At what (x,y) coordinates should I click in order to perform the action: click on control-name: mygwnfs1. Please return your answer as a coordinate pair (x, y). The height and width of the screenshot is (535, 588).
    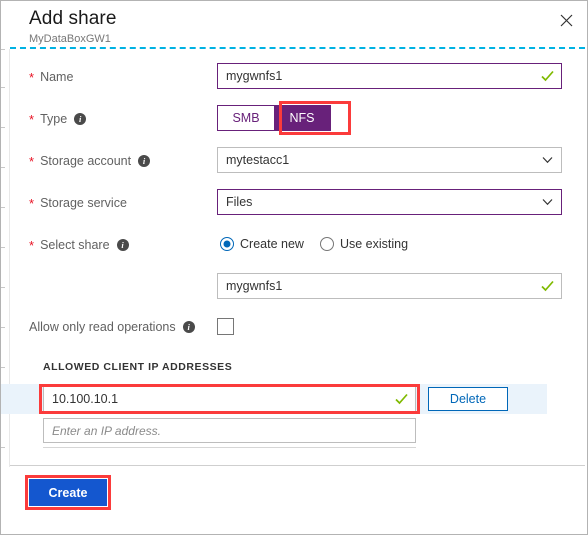
    Looking at the image, I should click on (402, 76).